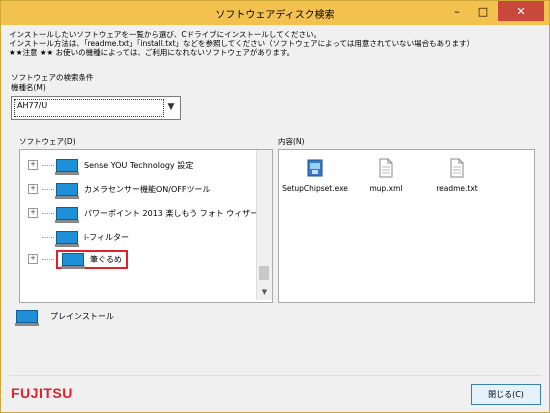  What do you see at coordinates (96, 108) in the screenshot?
I see `model-select: AH77/U ▼` at bounding box center [96, 108].